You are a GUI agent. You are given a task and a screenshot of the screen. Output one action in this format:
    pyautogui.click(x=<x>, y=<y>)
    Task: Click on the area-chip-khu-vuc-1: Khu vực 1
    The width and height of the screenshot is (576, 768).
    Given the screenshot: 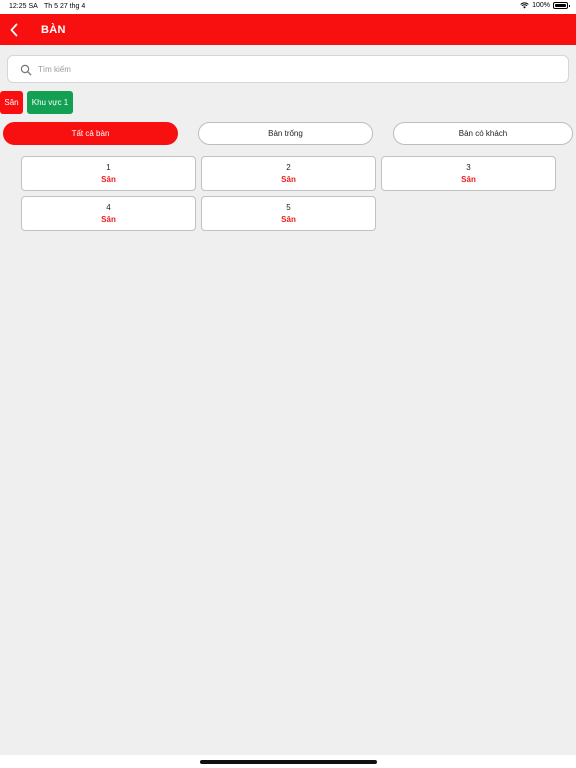 What is the action you would take?
    pyautogui.click(x=50, y=102)
    